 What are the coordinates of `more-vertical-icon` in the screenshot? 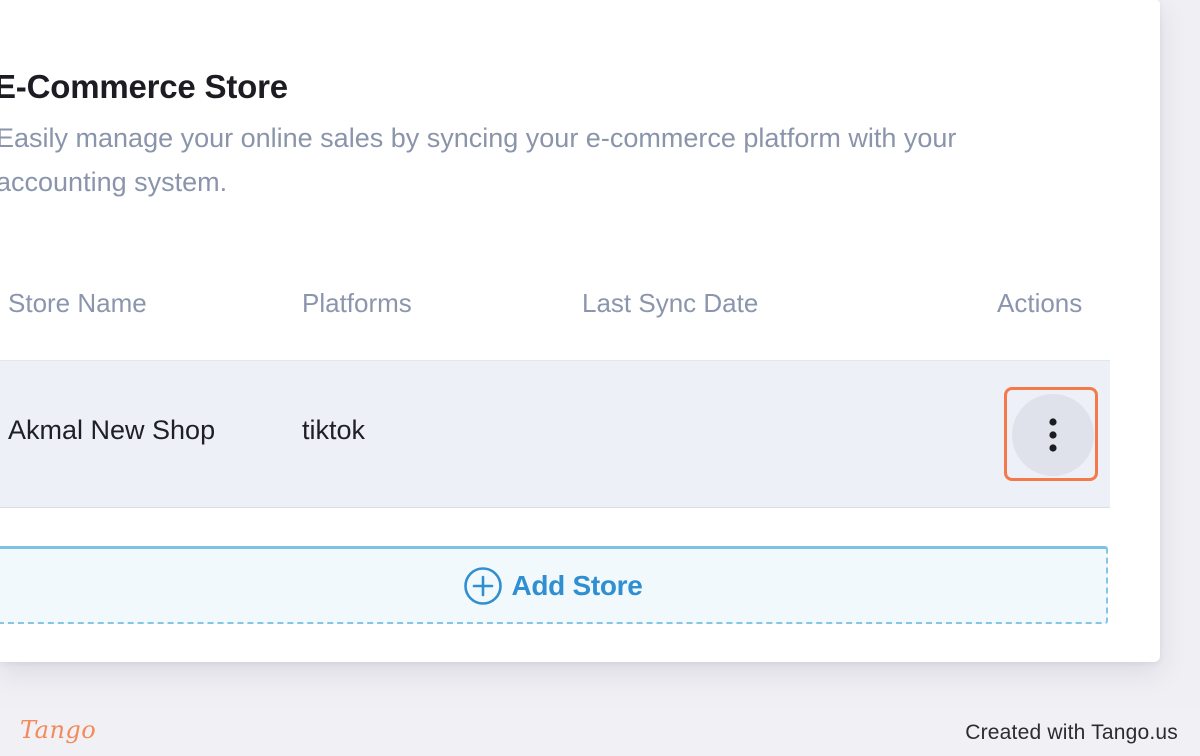 It's located at (1053, 435).